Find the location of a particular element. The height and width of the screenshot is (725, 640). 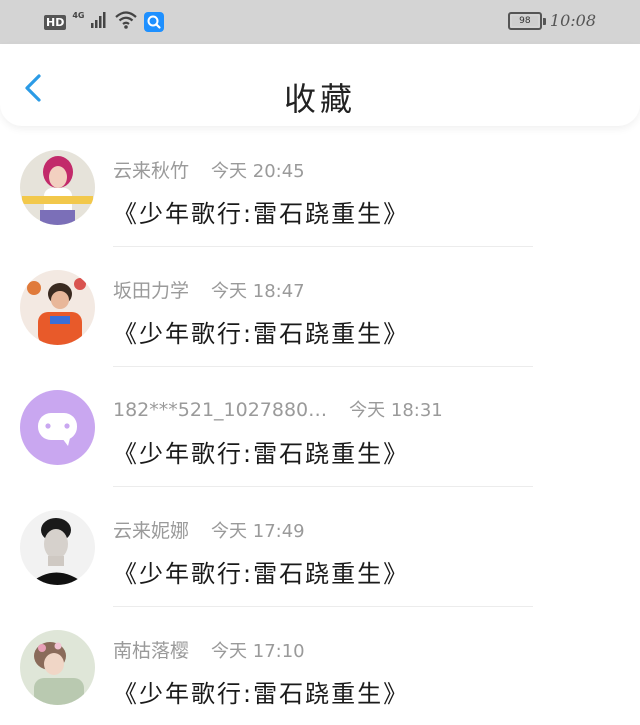

wifi-icon is located at coordinates (126, 22).